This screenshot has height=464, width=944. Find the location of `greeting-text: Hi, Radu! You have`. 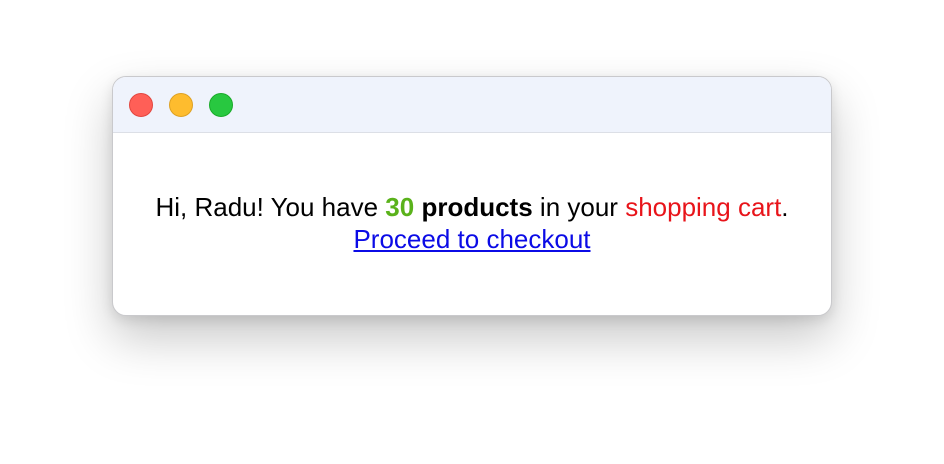

greeting-text: Hi, Radu! You have is located at coordinates (270, 207).